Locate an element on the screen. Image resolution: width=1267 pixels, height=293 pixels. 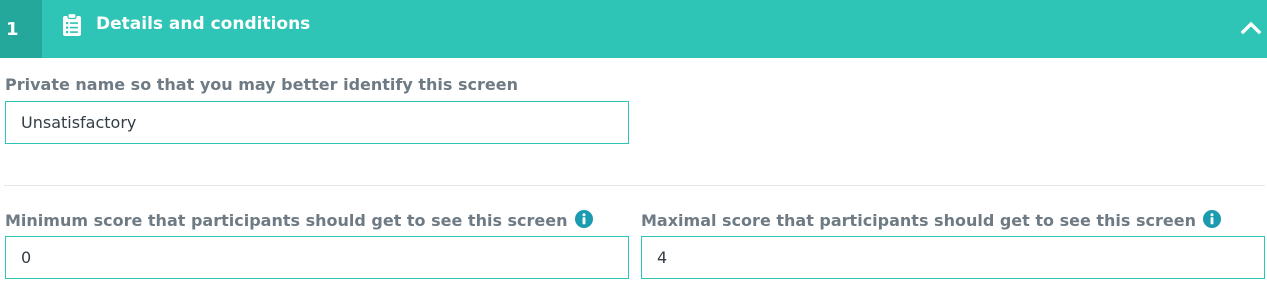
max-score-input is located at coordinates (953, 257).